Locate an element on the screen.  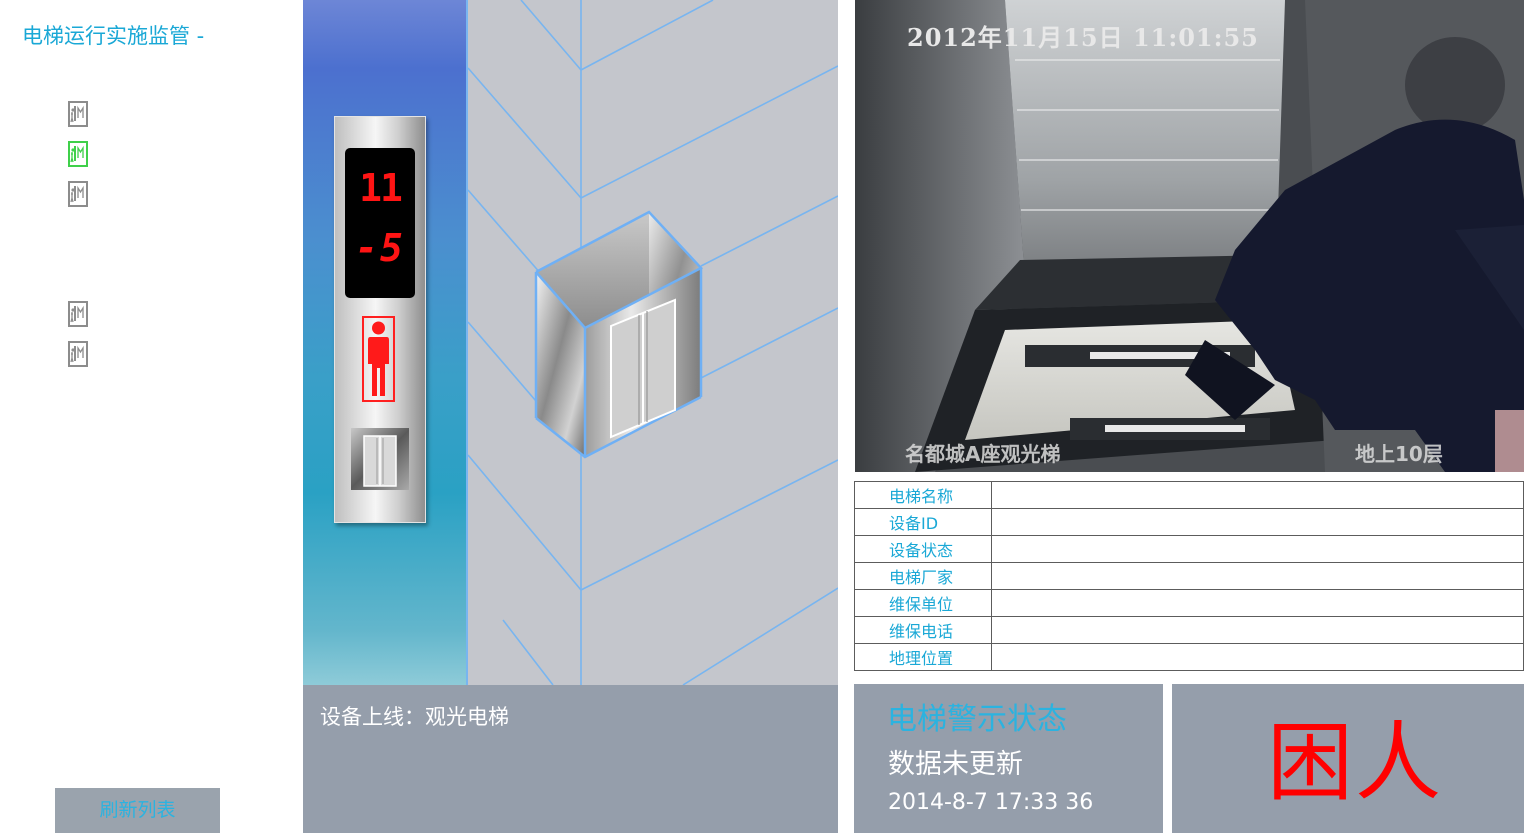
alarm-trapped-text: 困人 is located at coordinates (1355, 763).